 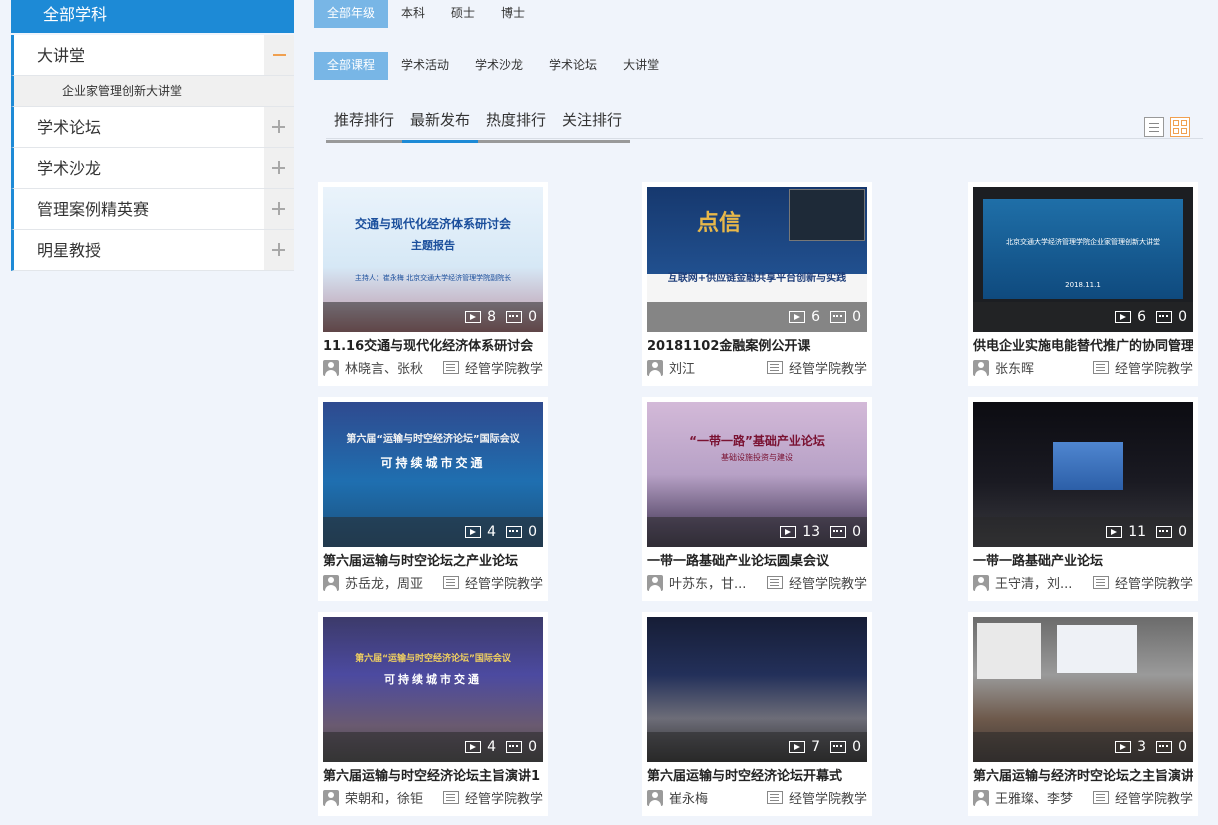 What do you see at coordinates (816, 317) in the screenshot?
I see `video-count: 6` at bounding box center [816, 317].